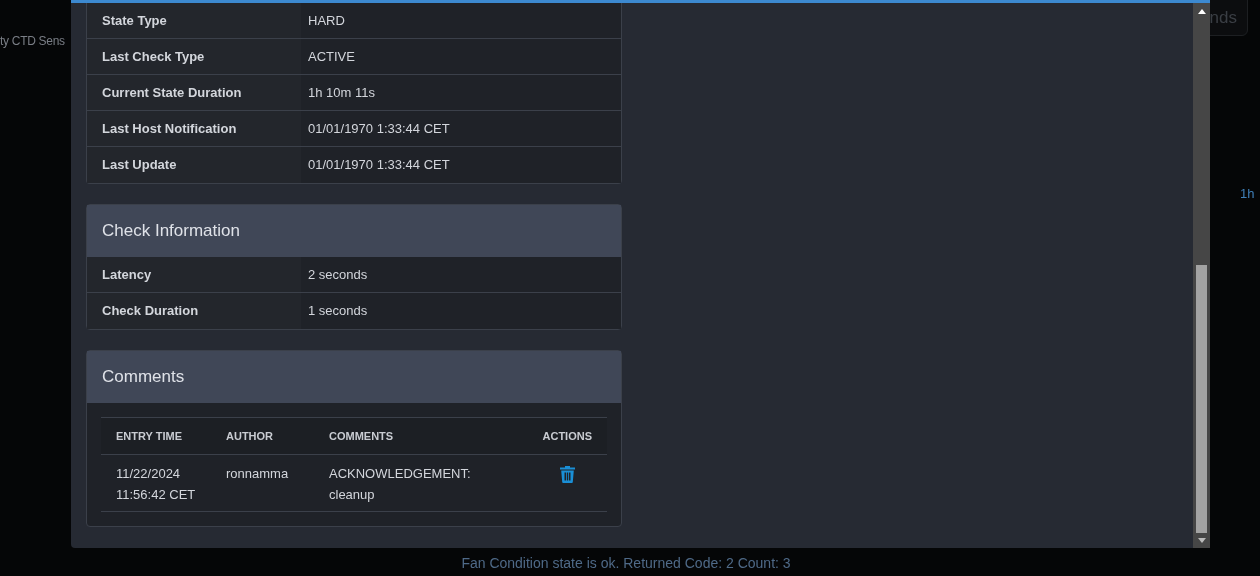  Describe the element at coordinates (194, 165) in the screenshot. I see `field-label: Last Update` at that location.